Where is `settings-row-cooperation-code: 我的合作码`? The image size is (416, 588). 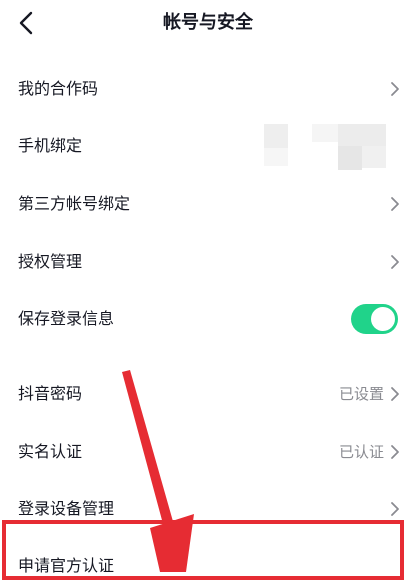 settings-row-cooperation-code: 我的合作码 is located at coordinates (208, 89).